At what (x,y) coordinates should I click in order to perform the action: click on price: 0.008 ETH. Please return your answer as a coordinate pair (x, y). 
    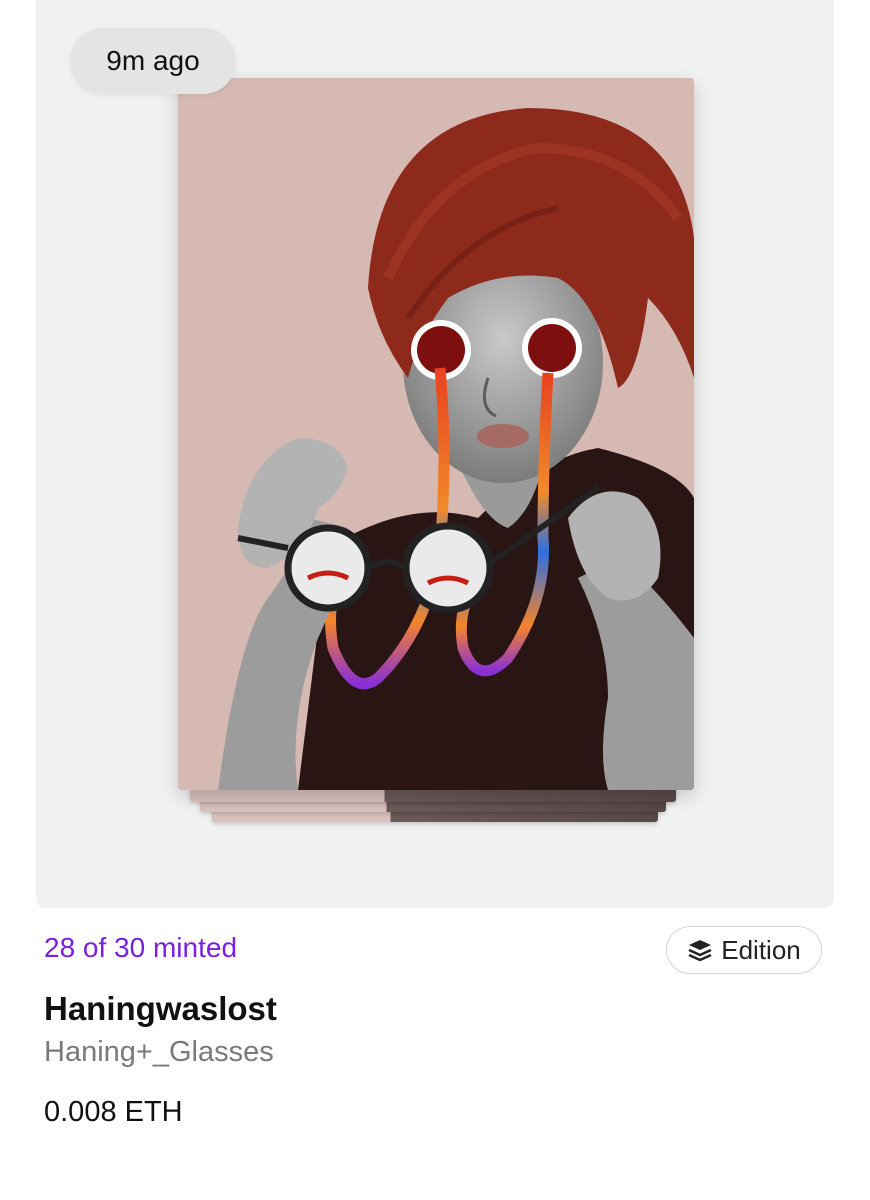
    Looking at the image, I should click on (113, 1112).